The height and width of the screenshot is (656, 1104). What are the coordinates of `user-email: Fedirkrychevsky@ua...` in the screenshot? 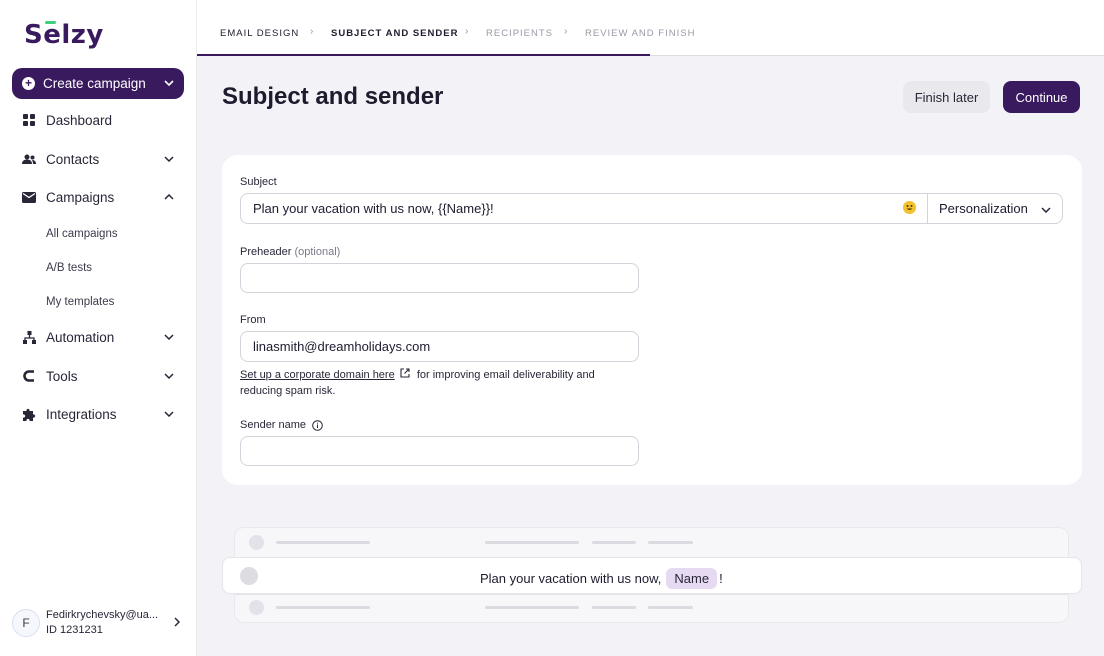 It's located at (102, 615).